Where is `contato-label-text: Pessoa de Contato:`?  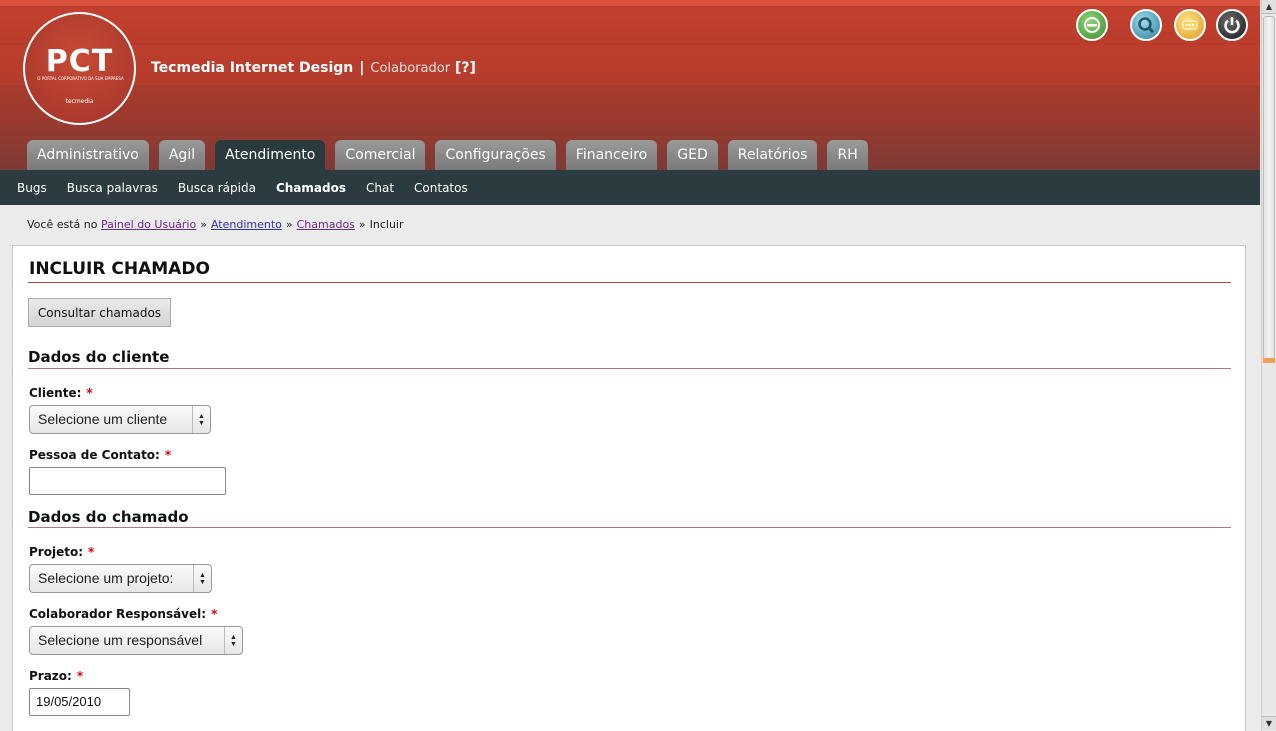 contato-label-text: Pessoa de Contato: is located at coordinates (94, 455).